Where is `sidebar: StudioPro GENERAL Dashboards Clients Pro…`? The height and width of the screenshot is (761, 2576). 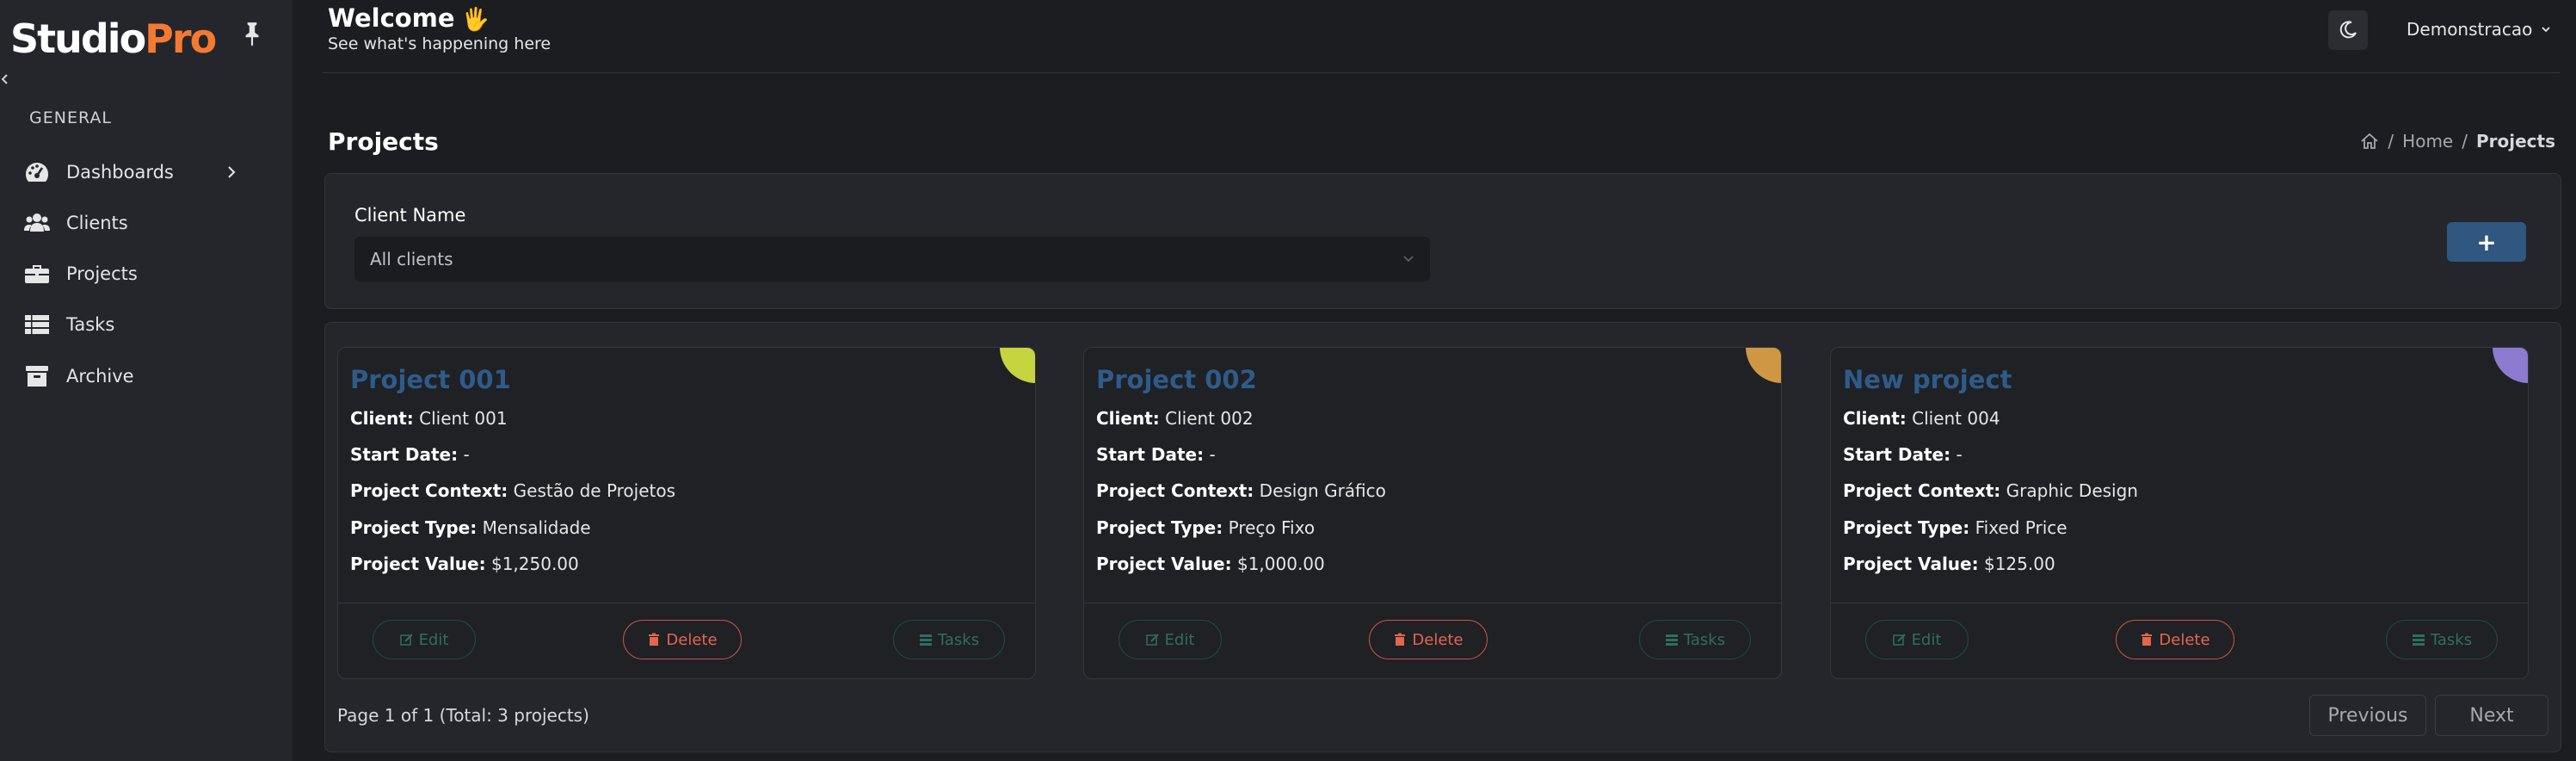
sidebar: StudioPro GENERAL Dashboards Clients Pro… is located at coordinates (146, 380).